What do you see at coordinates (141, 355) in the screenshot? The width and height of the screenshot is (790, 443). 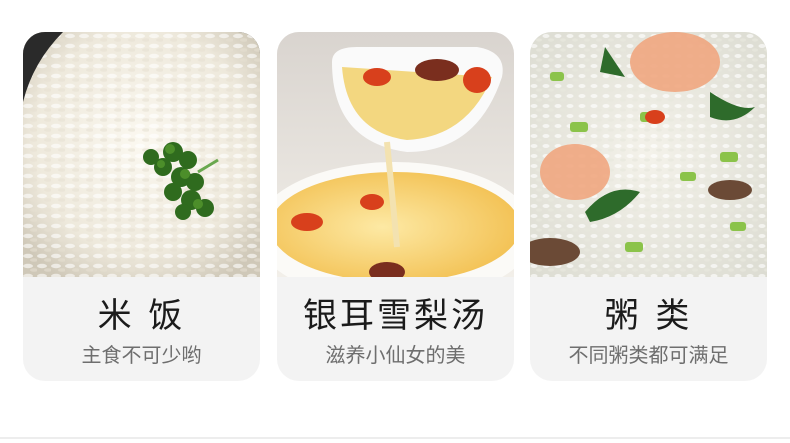 I see `card-subtitle: 主食不可少哟` at bounding box center [141, 355].